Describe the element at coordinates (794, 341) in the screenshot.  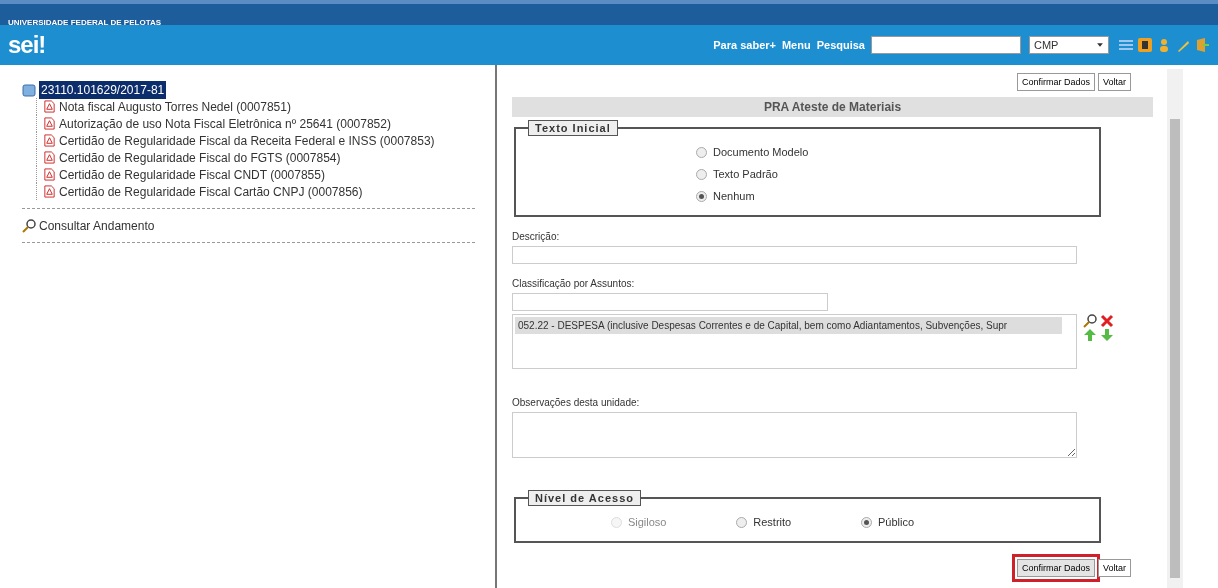
I see `subject-list: 052.22 - DESPESA (inclusive Despesas Correntes e de Capital, bem como Adiantamentos, Subvenções, Supr` at that location.